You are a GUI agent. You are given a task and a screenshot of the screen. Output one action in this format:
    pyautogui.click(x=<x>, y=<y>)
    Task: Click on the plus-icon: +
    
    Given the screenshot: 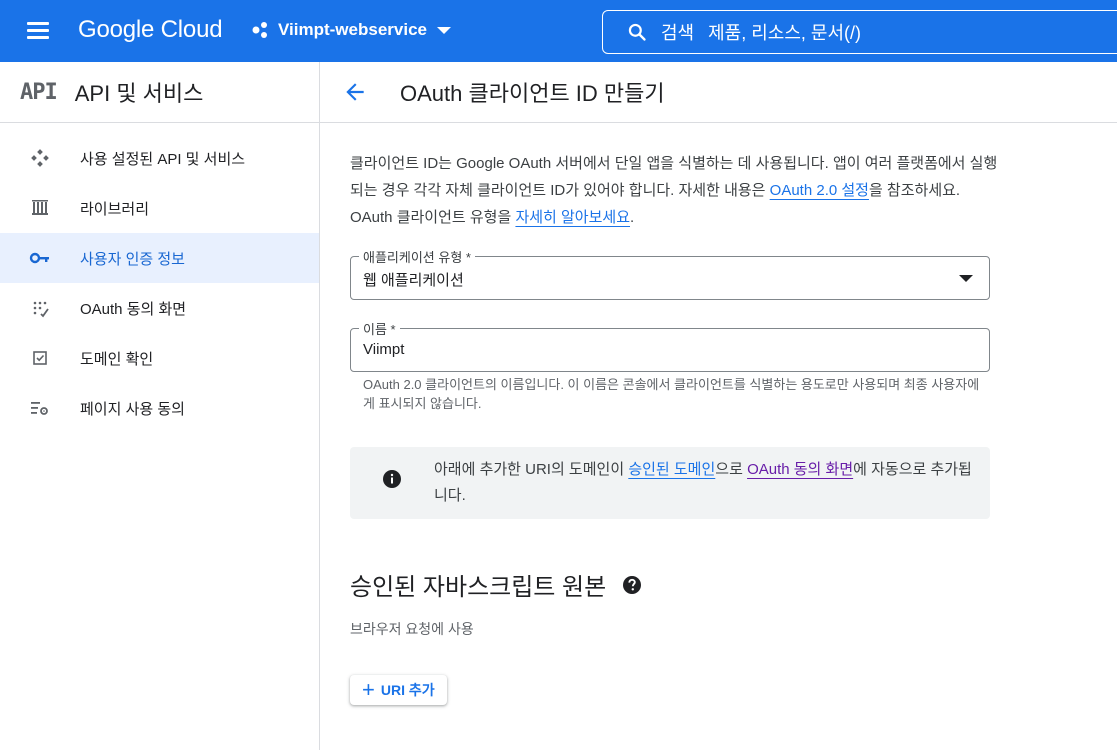 What is the action you would take?
    pyautogui.click(x=368, y=689)
    